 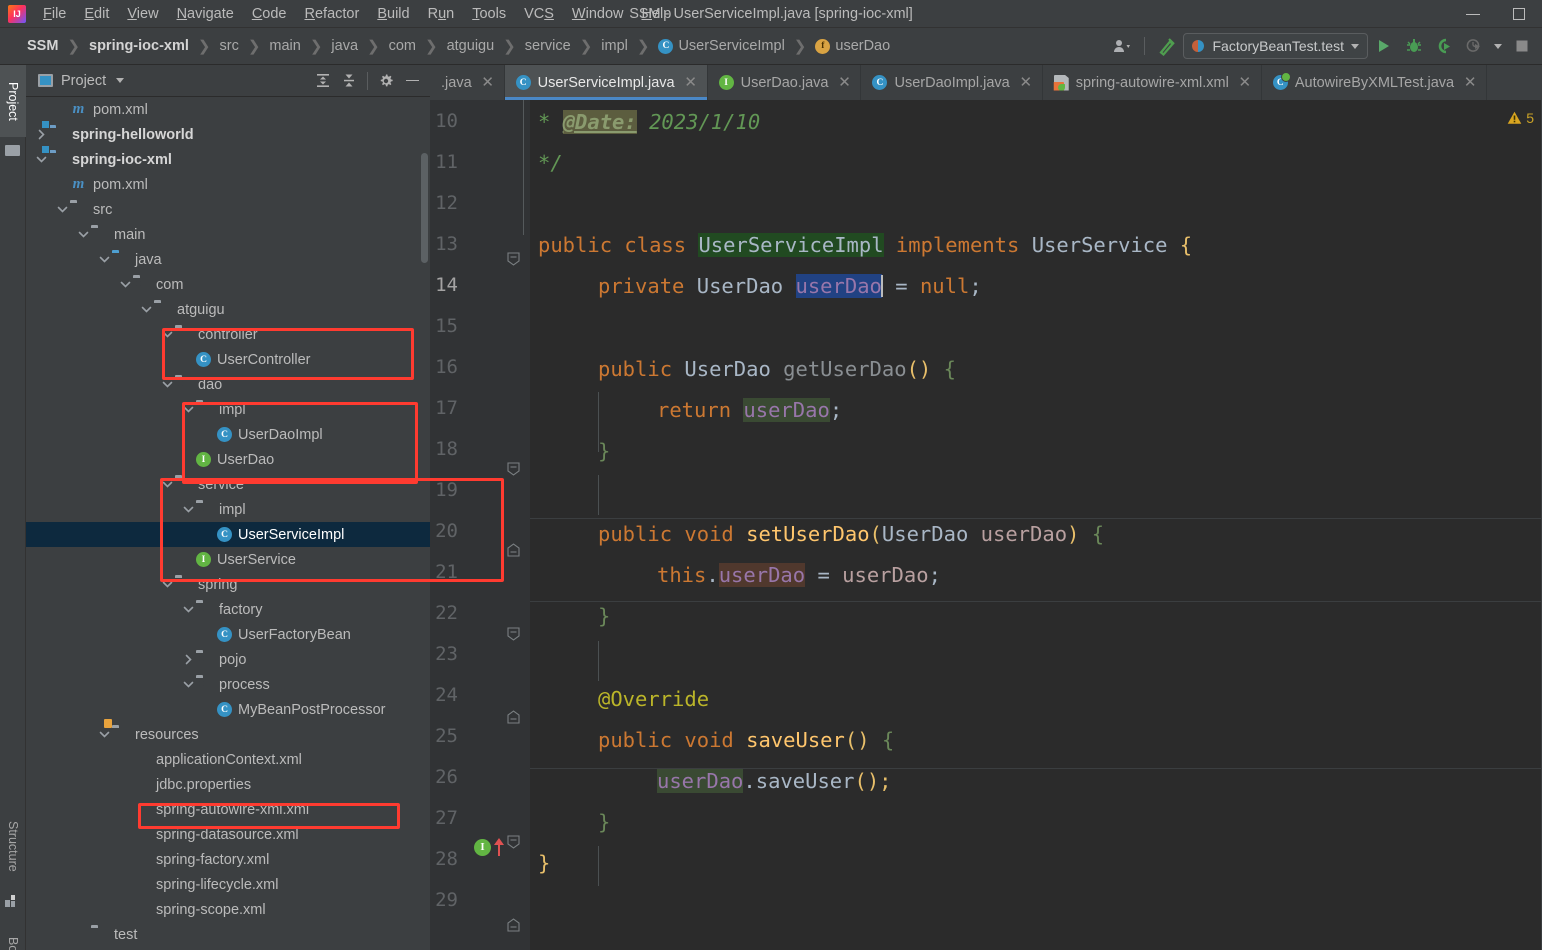 What do you see at coordinates (228, 209) in the screenshot?
I see `tree-node-src: src` at bounding box center [228, 209].